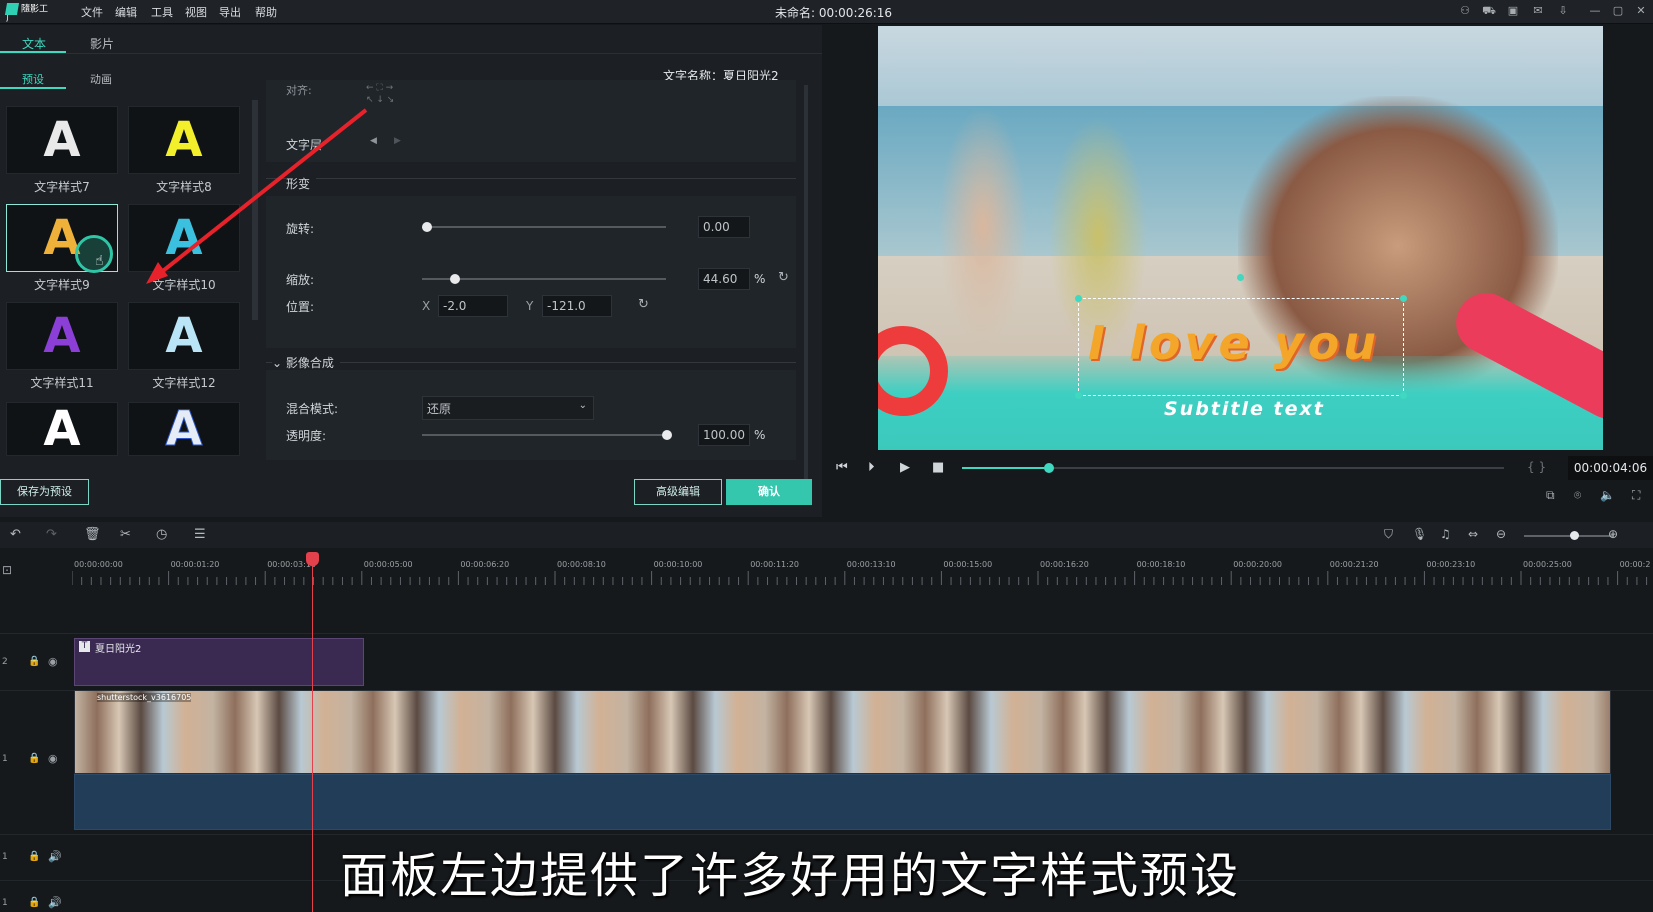 This screenshot has height=912, width=1653. I want to click on previous-frame-icon: ⏮, so click(842, 467).